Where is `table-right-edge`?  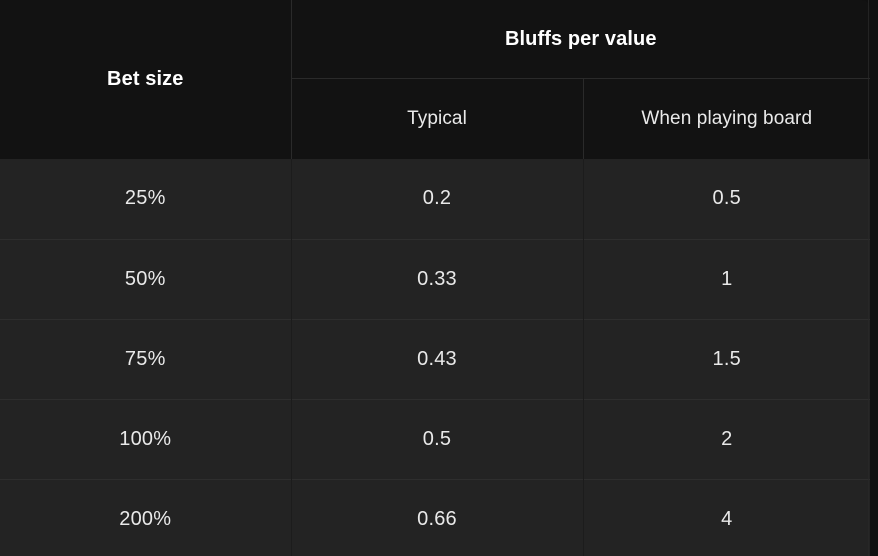
table-right-edge is located at coordinates (868, 278).